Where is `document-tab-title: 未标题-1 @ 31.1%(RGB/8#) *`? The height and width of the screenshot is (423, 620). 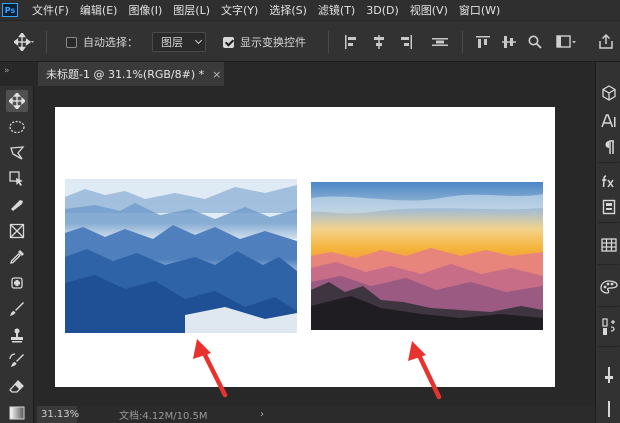
document-tab-title: 未标题-1 @ 31.1%(RGB/8#) * is located at coordinates (125, 74).